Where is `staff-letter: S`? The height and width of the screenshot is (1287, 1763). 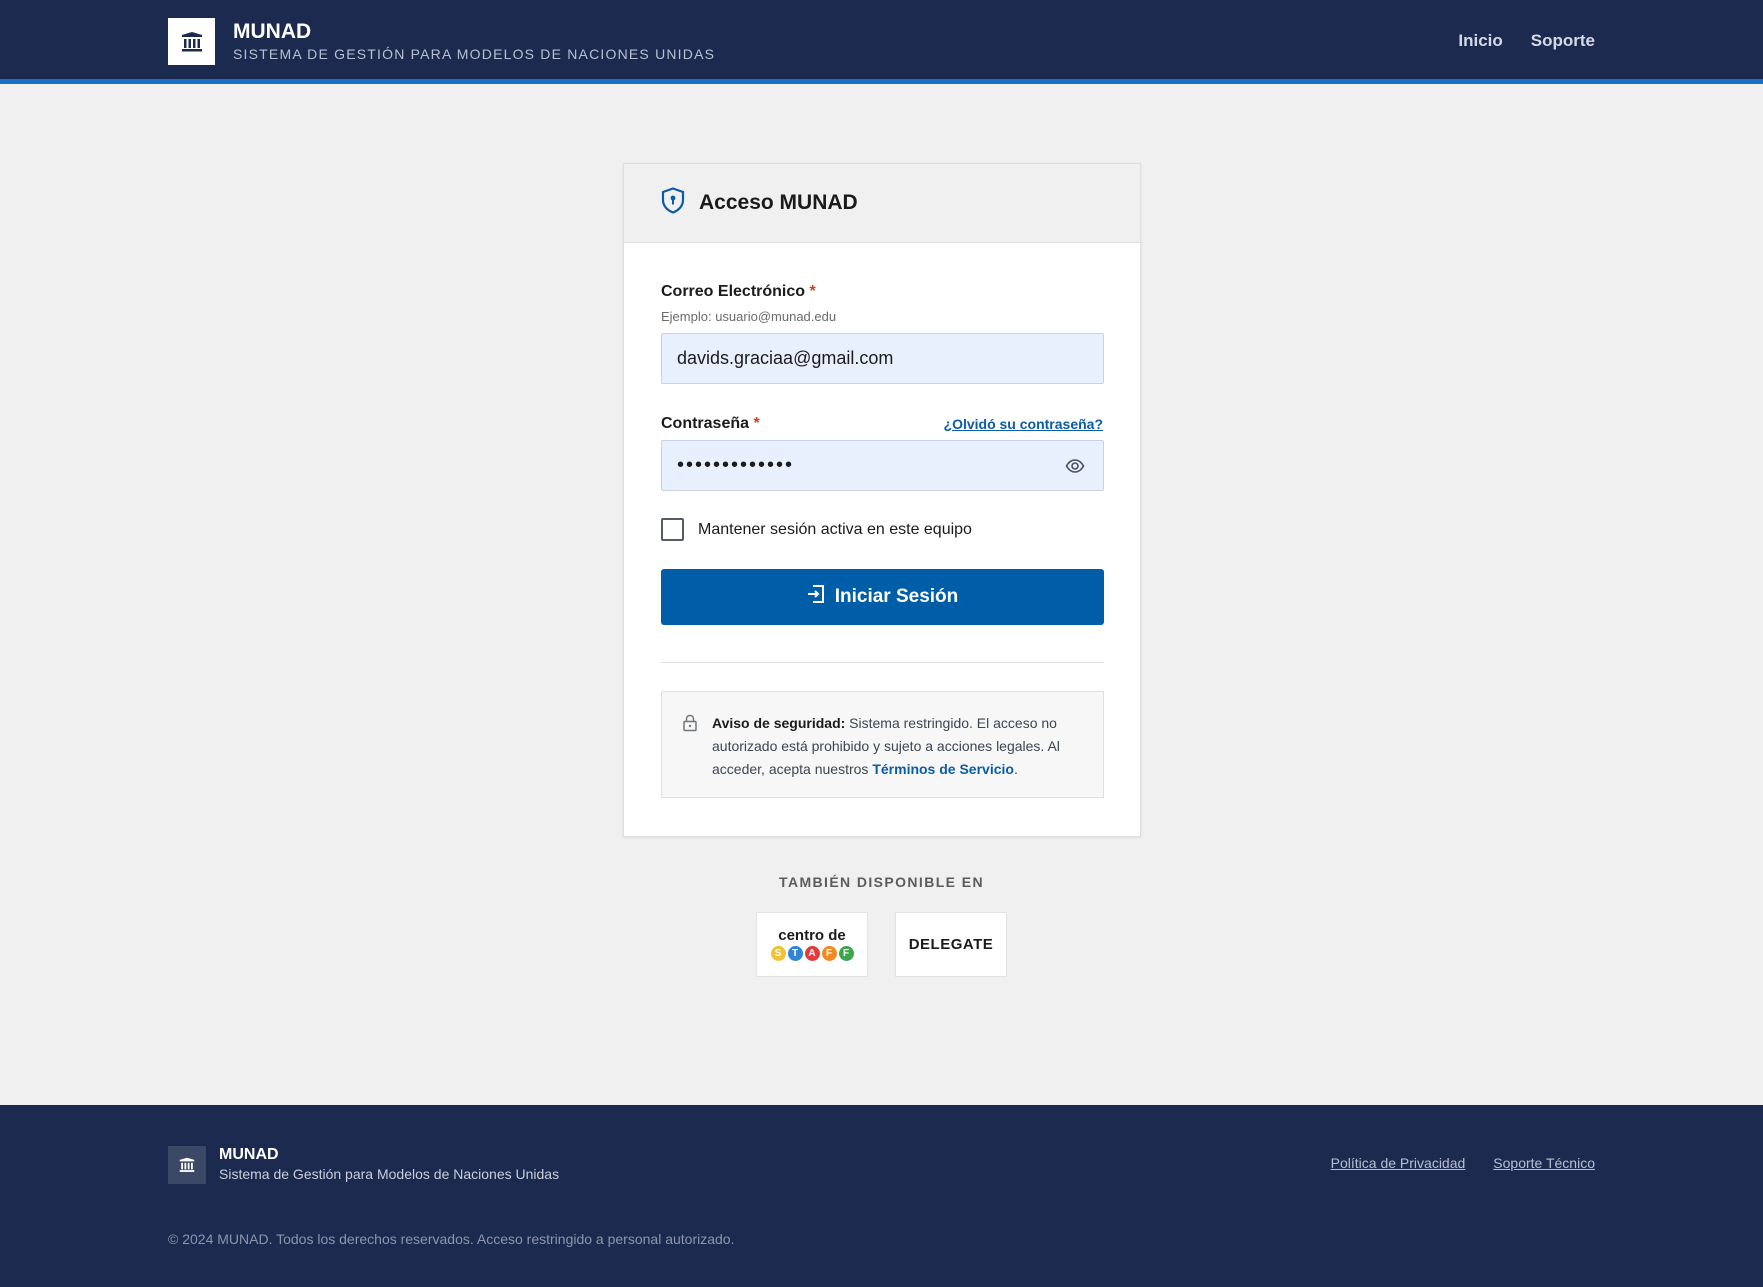 staff-letter: S is located at coordinates (778, 953).